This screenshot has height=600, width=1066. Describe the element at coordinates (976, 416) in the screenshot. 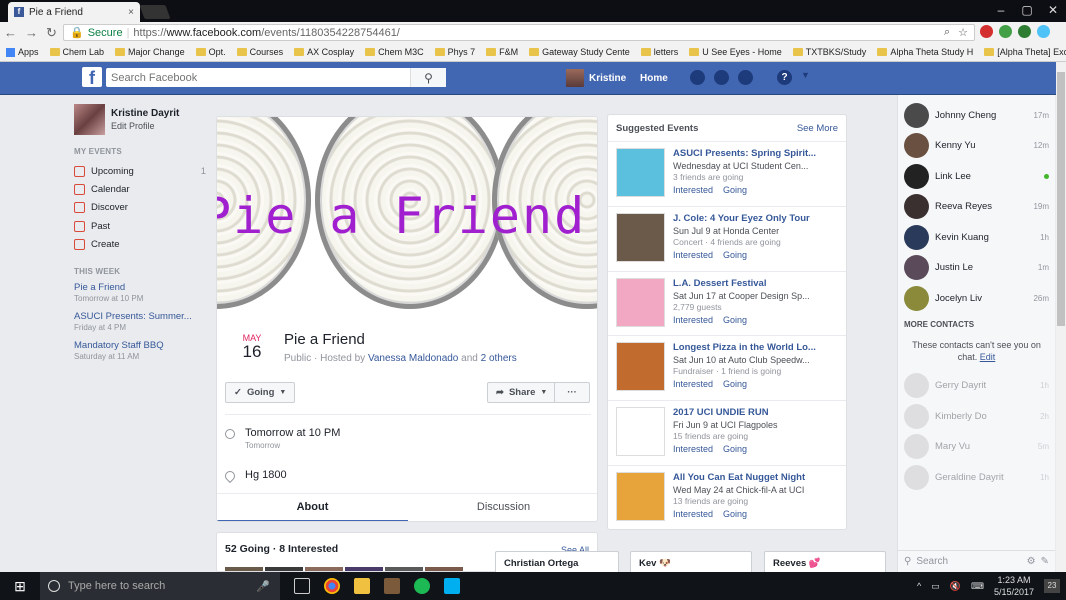

I see `chat-contact-offline: Kimberly Do 2h` at that location.